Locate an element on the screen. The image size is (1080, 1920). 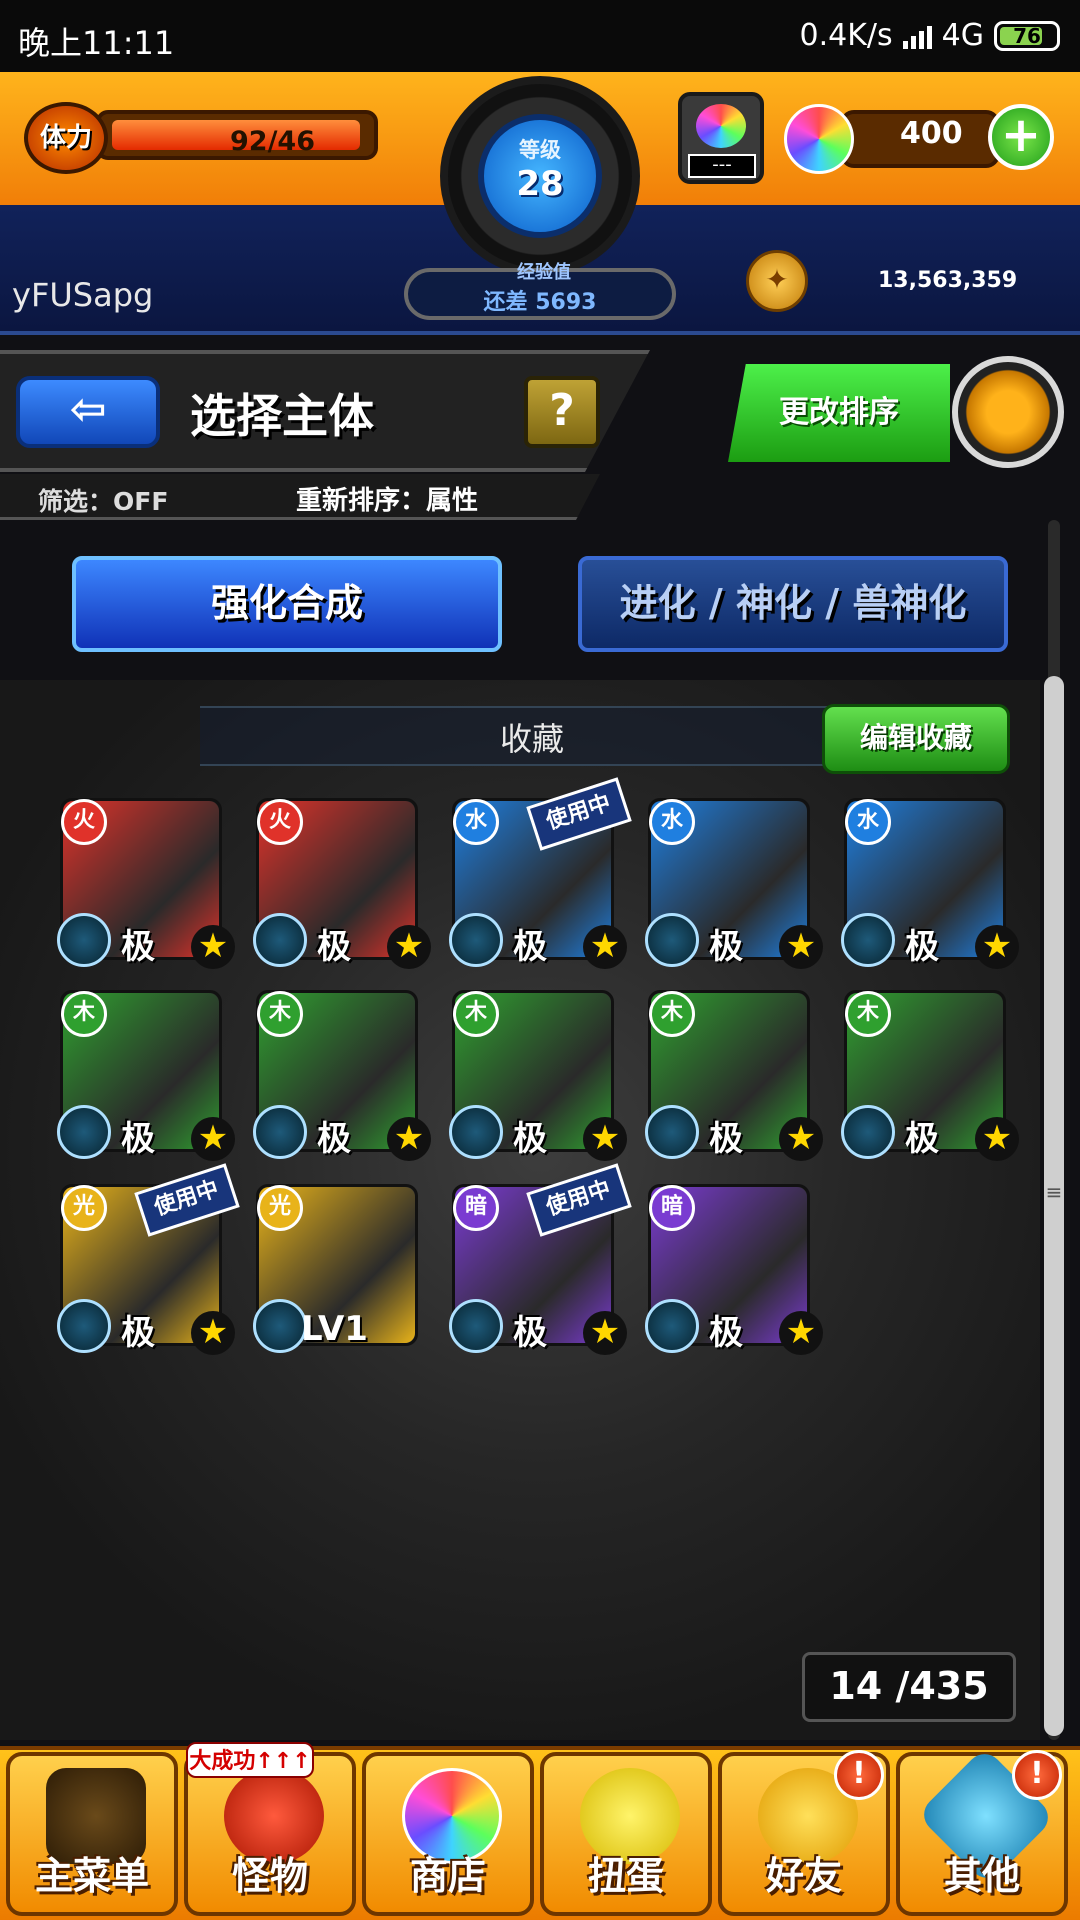
sun-element-icon is located at coordinates (1008, 412).